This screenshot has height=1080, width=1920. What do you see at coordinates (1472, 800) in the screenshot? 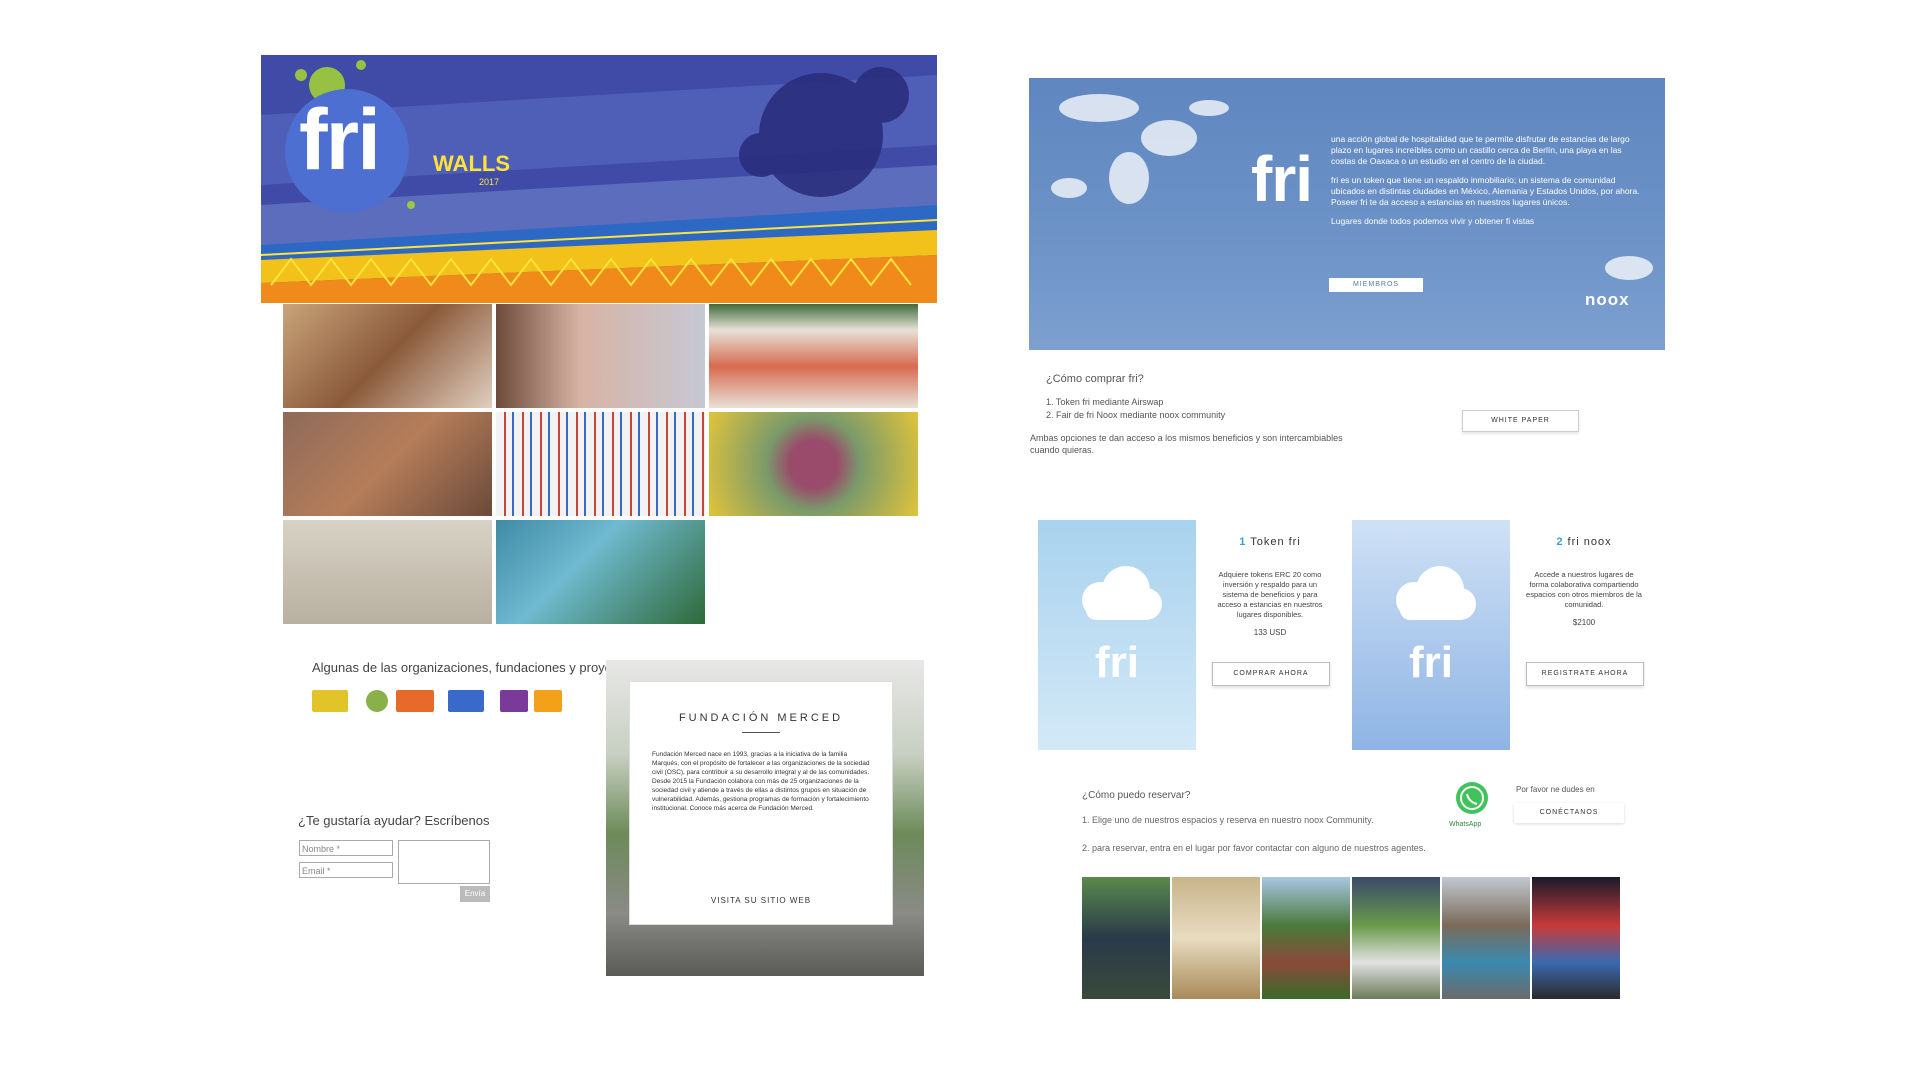
I see `whatsapp-icon` at bounding box center [1472, 800].